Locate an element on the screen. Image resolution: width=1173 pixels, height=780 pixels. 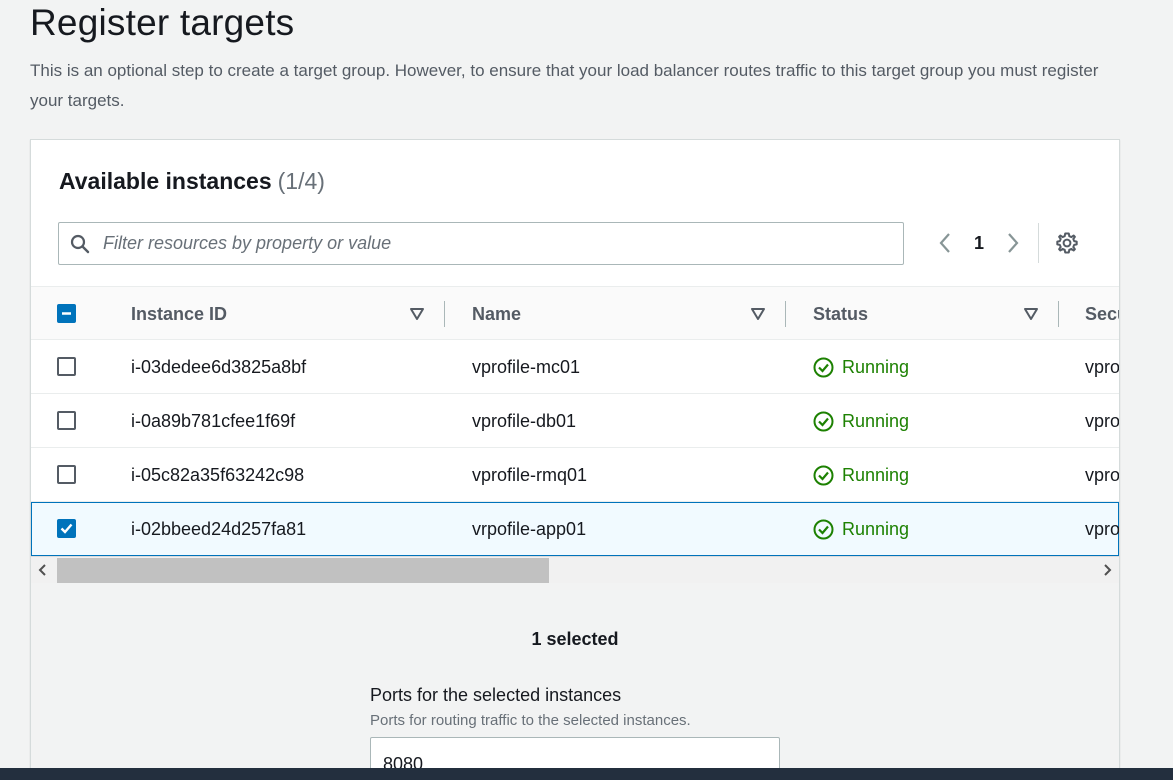
pager-divider is located at coordinates (1039, 243).